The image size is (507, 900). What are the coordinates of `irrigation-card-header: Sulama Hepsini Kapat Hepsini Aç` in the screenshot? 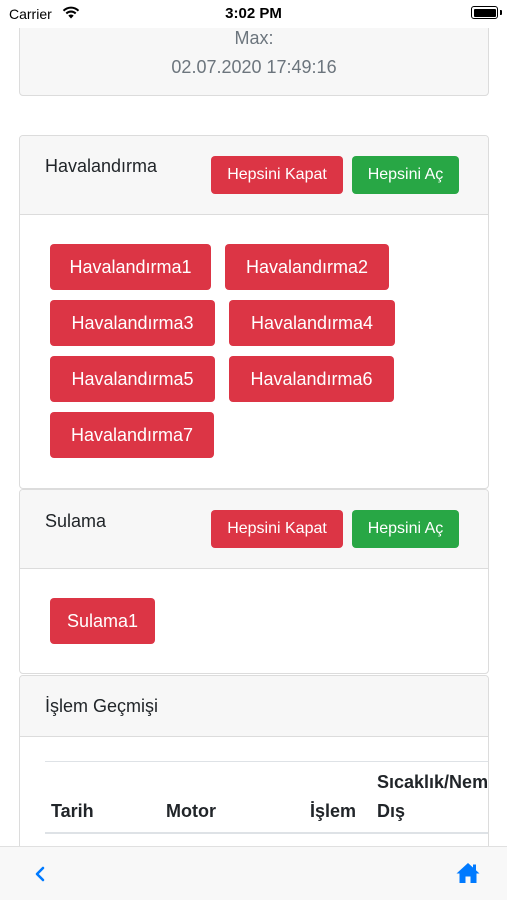 It's located at (254, 529).